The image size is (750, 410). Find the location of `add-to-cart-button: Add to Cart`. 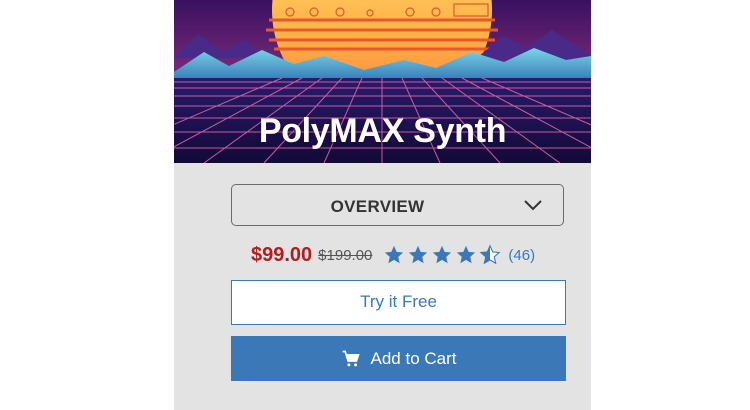

add-to-cart-button: Add to Cart is located at coordinates (398, 358).